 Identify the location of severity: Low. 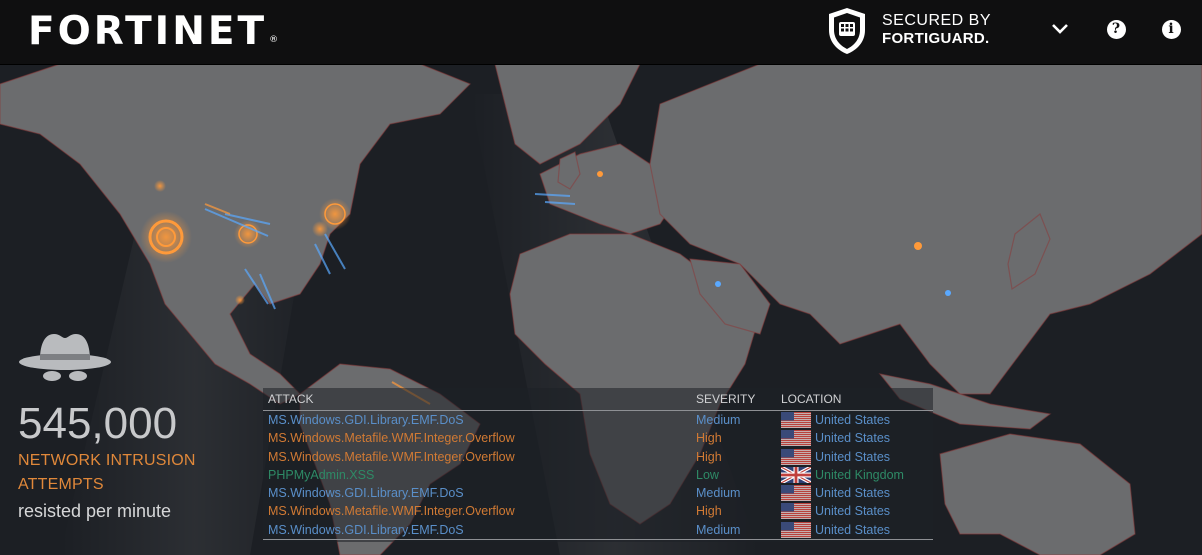
(707, 474).